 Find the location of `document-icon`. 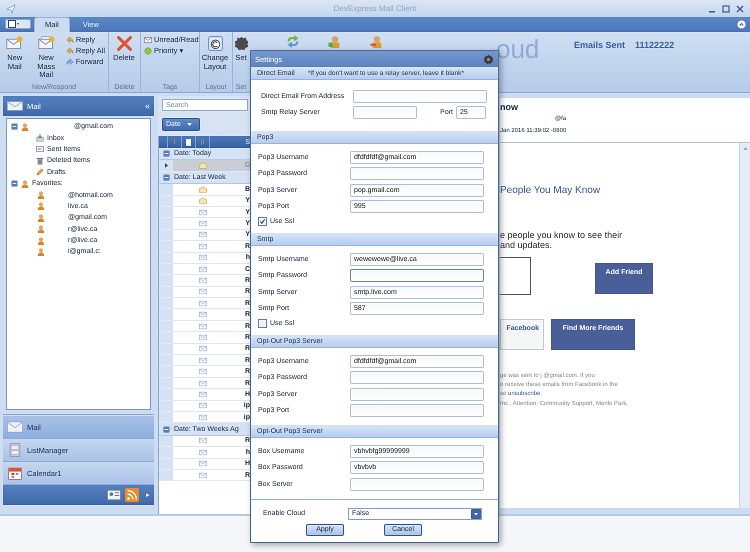

document-icon is located at coordinates (188, 142).